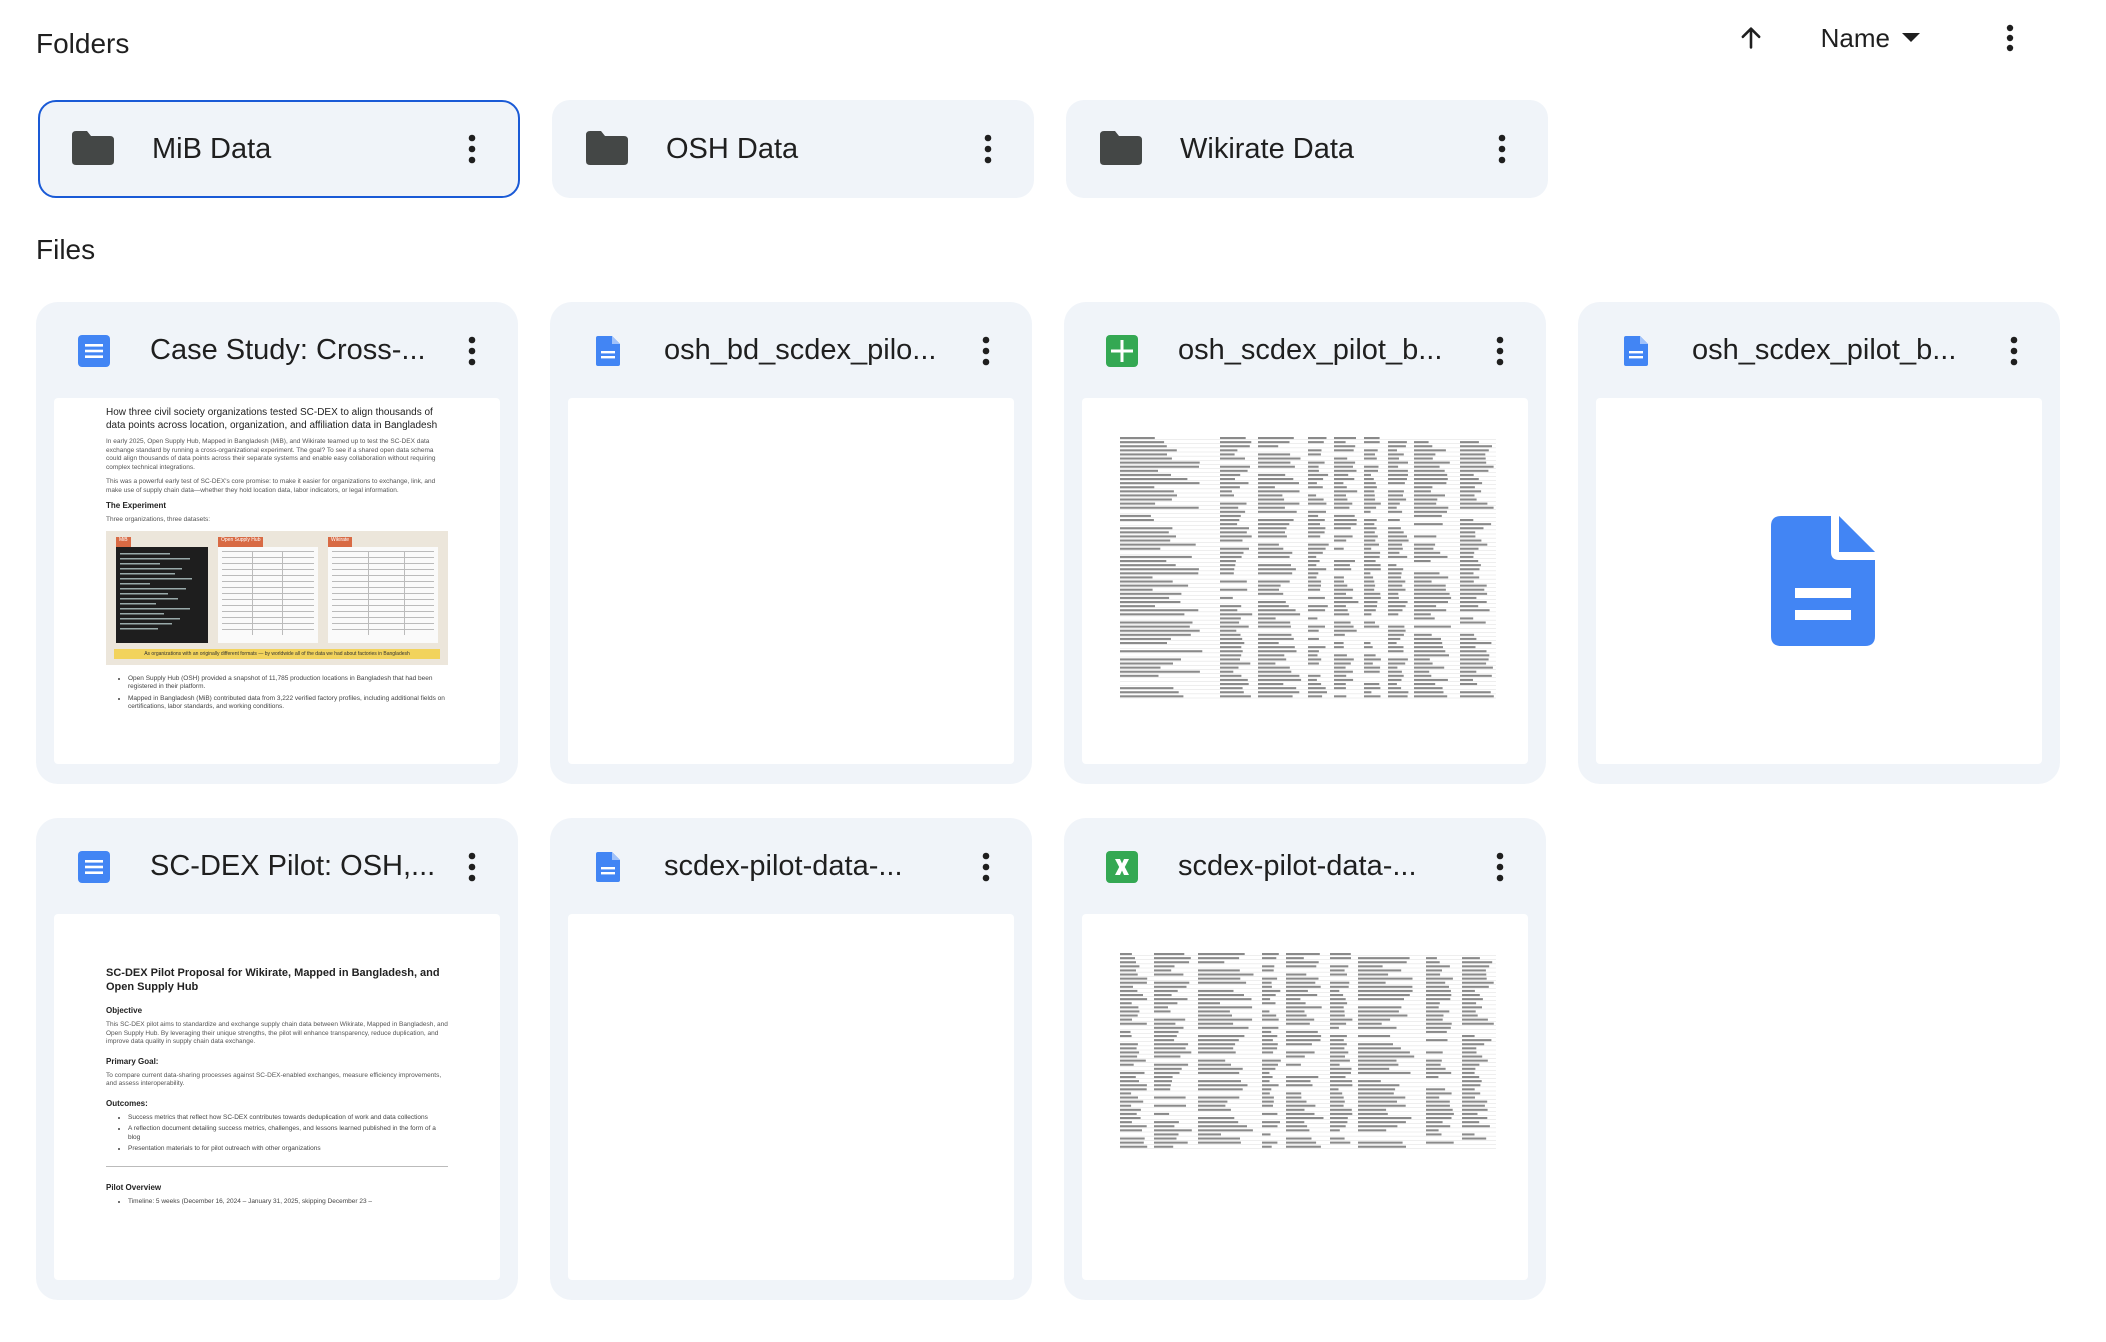 This screenshot has width=2106, height=1342. Describe the element at coordinates (1911, 37) in the screenshot. I see `caret-down-icon` at that location.